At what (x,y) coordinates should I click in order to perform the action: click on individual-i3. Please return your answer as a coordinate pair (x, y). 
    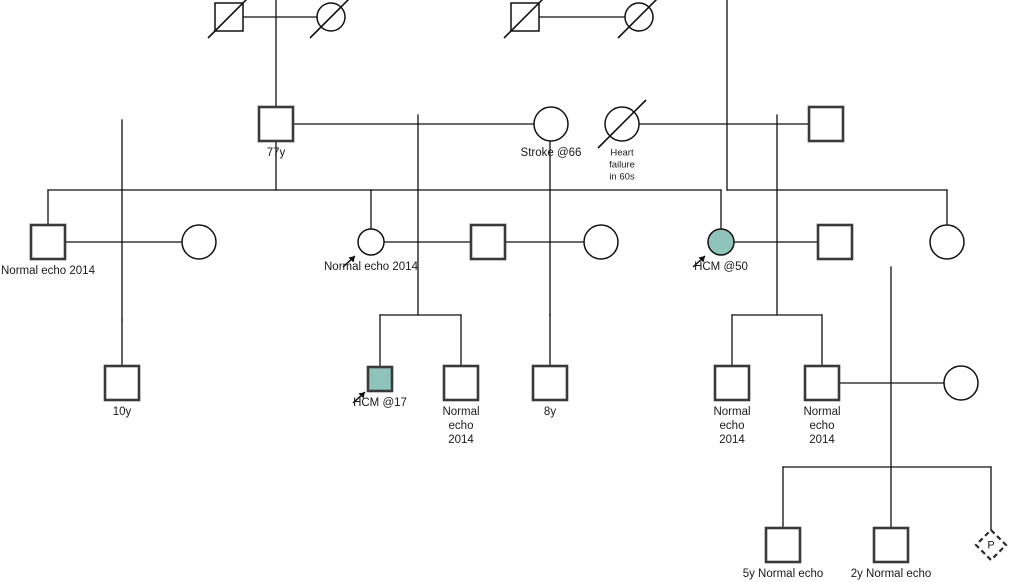
    Looking at the image, I should click on (524, 19).